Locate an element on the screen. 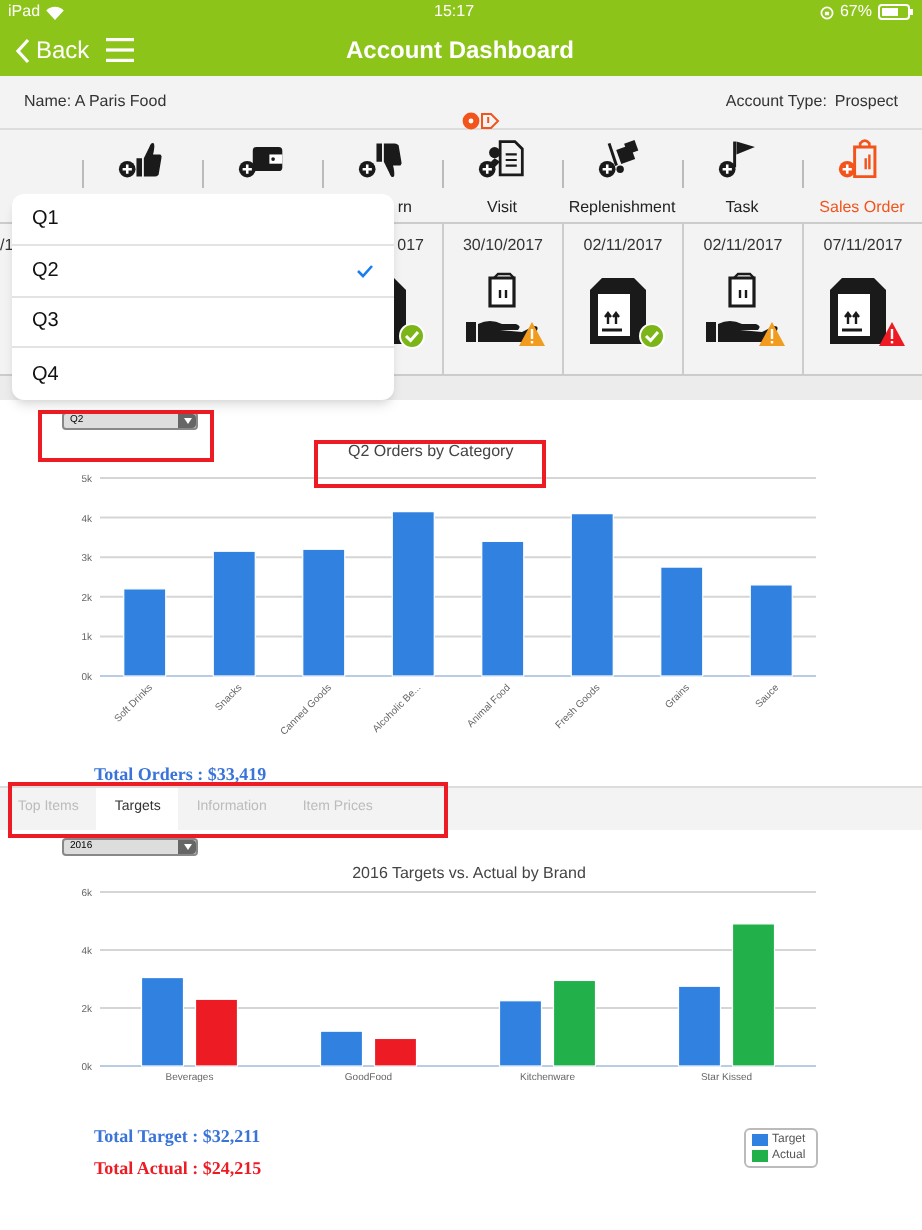 The width and height of the screenshot is (922, 1230). total-actual: Total Actual : $24,215 is located at coordinates (178, 1169).